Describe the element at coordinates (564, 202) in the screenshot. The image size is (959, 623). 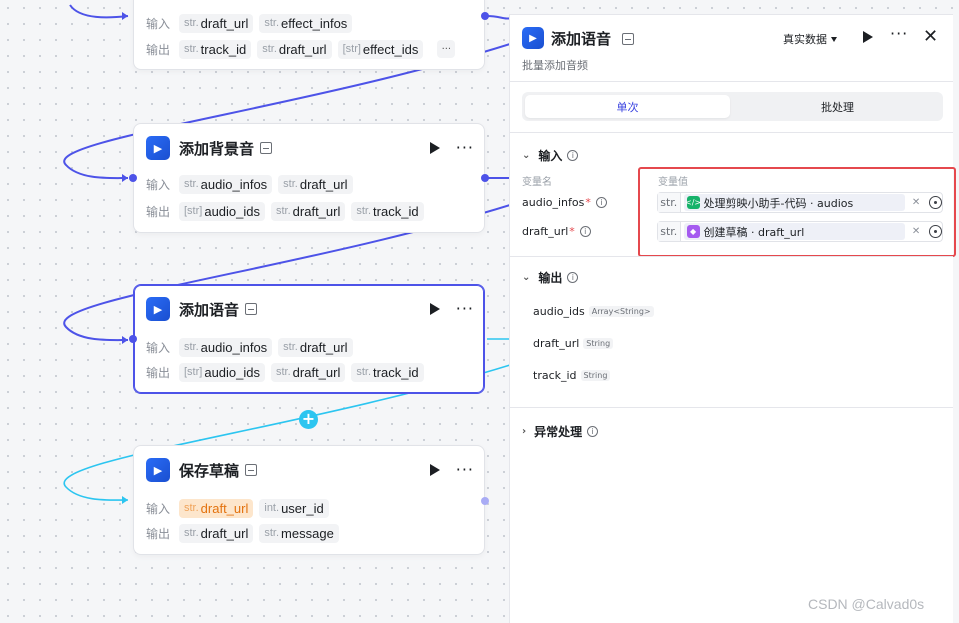
I see `param-audio-infos: audio_infos * i` at that location.